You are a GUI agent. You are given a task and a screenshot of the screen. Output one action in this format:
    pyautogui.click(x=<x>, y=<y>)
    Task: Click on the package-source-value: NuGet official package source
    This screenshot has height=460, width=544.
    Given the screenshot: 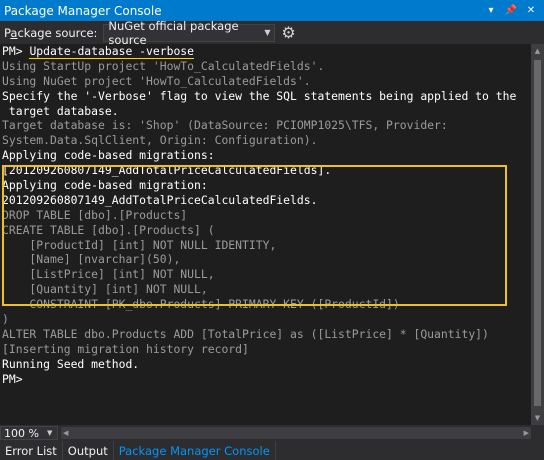 What is the action you would take?
    pyautogui.click(x=173, y=32)
    